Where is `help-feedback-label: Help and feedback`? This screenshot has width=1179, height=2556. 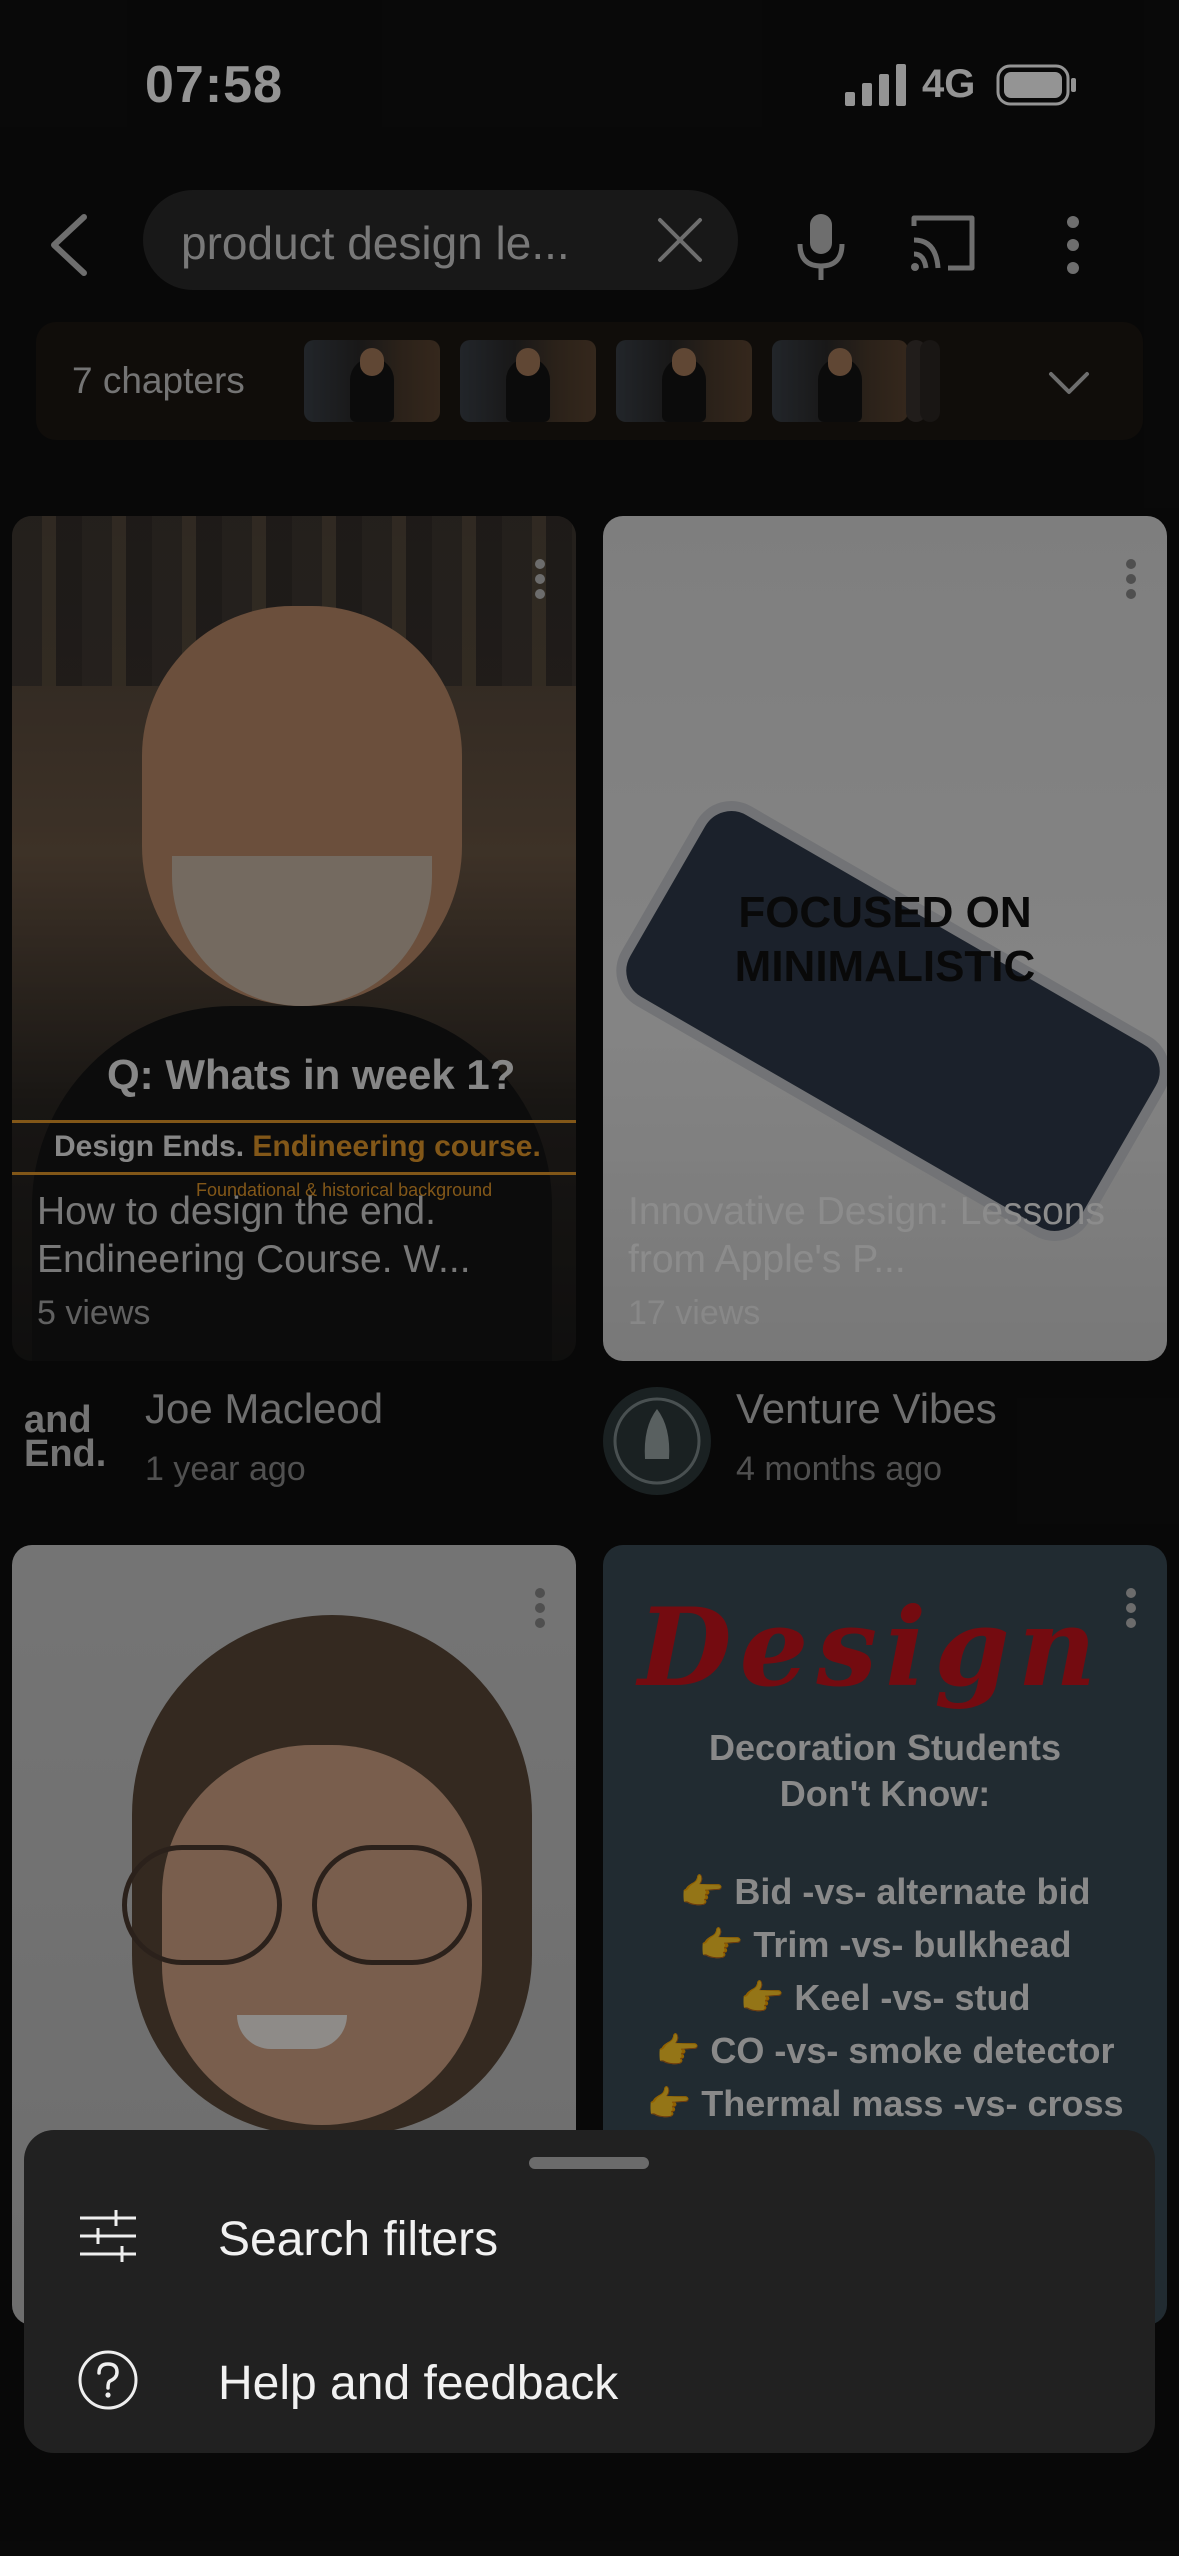 help-feedback-label: Help and feedback is located at coordinates (418, 2383).